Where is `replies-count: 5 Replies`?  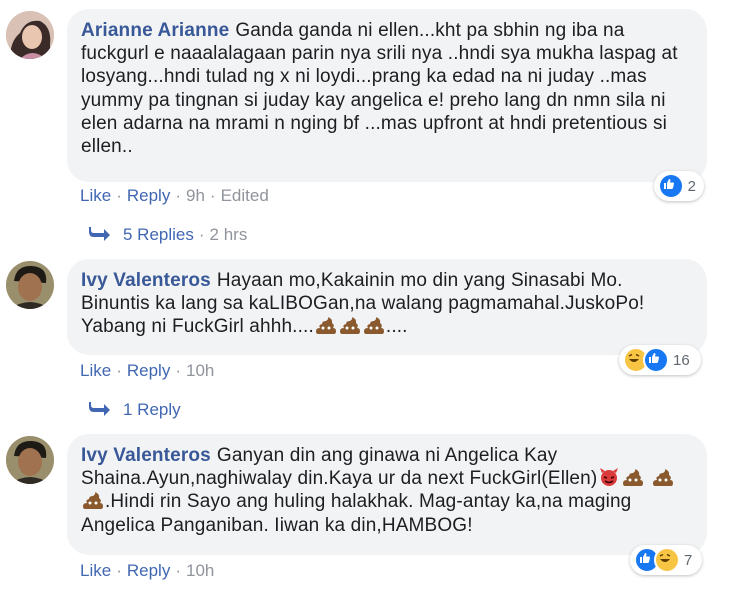
replies-count: 5 Replies is located at coordinates (158, 234).